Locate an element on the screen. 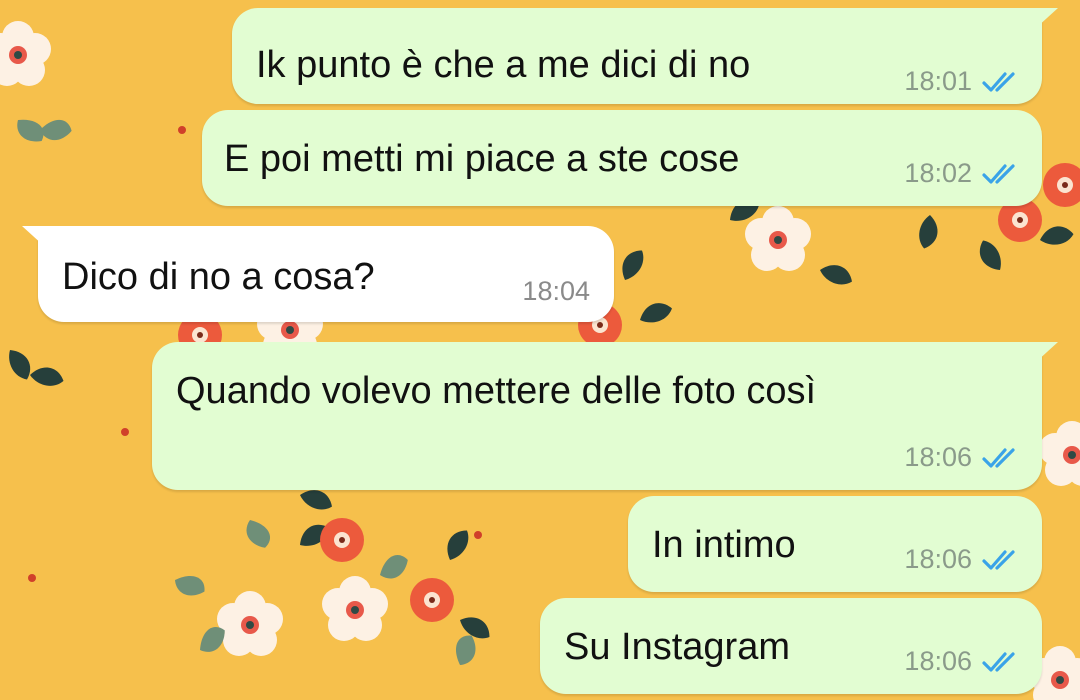 The height and width of the screenshot is (700, 1080). message-text: Quando volevo mettere delle foto così is located at coordinates (496, 391).